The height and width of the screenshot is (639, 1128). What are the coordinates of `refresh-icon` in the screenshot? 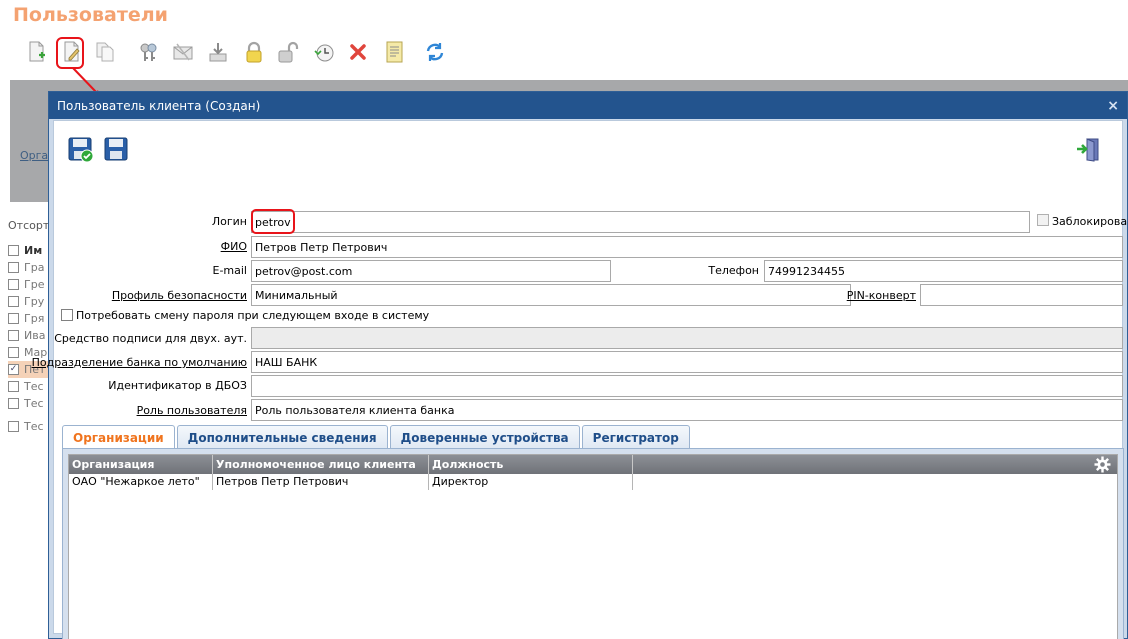 It's located at (435, 52).